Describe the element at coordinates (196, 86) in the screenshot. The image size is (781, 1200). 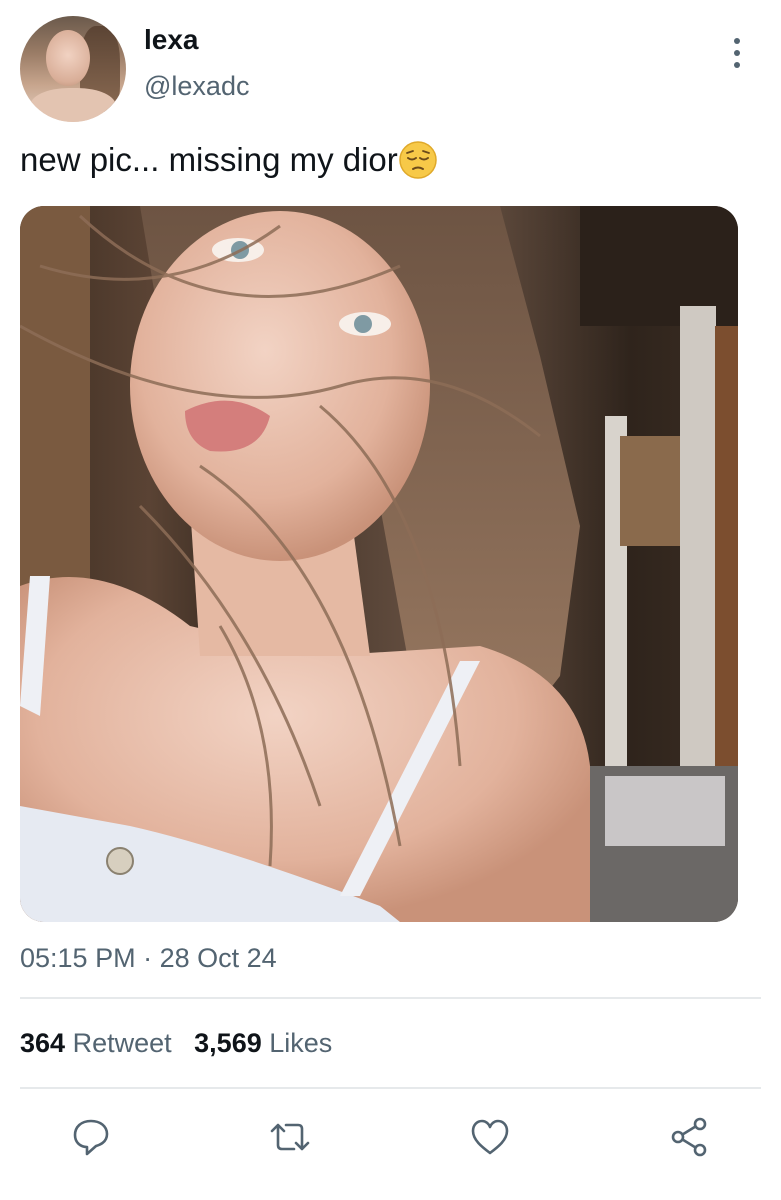
I see `author-handle: @lexadc` at that location.